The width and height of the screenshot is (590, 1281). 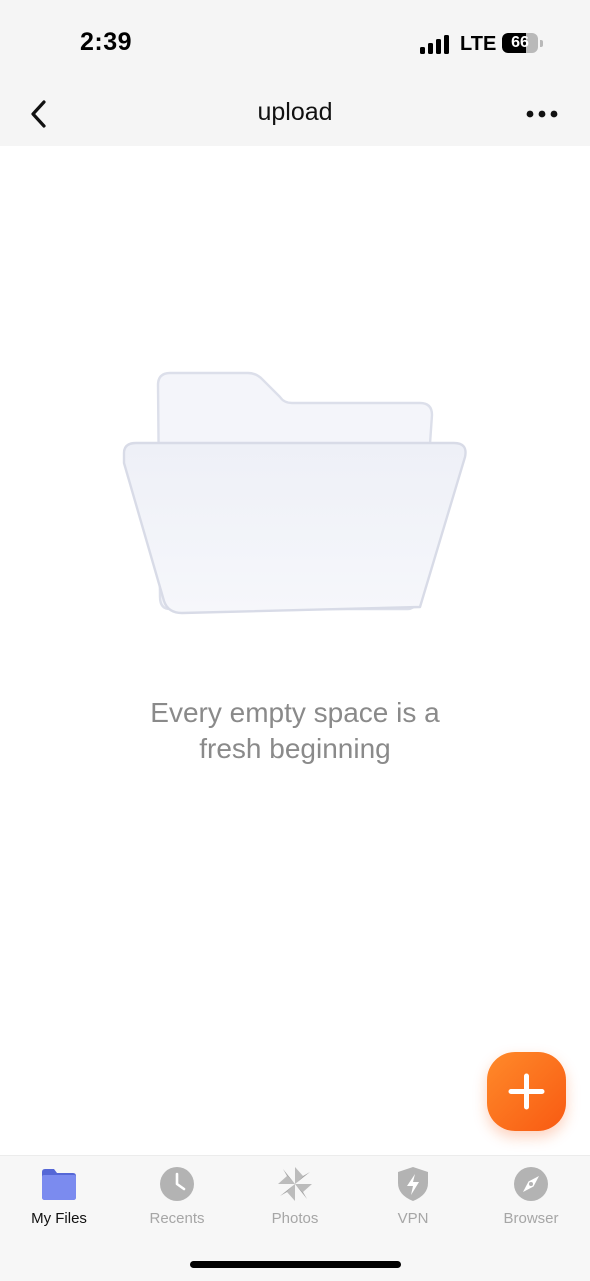 I want to click on tab-my-files: My Files, so click(x=59, y=1201).